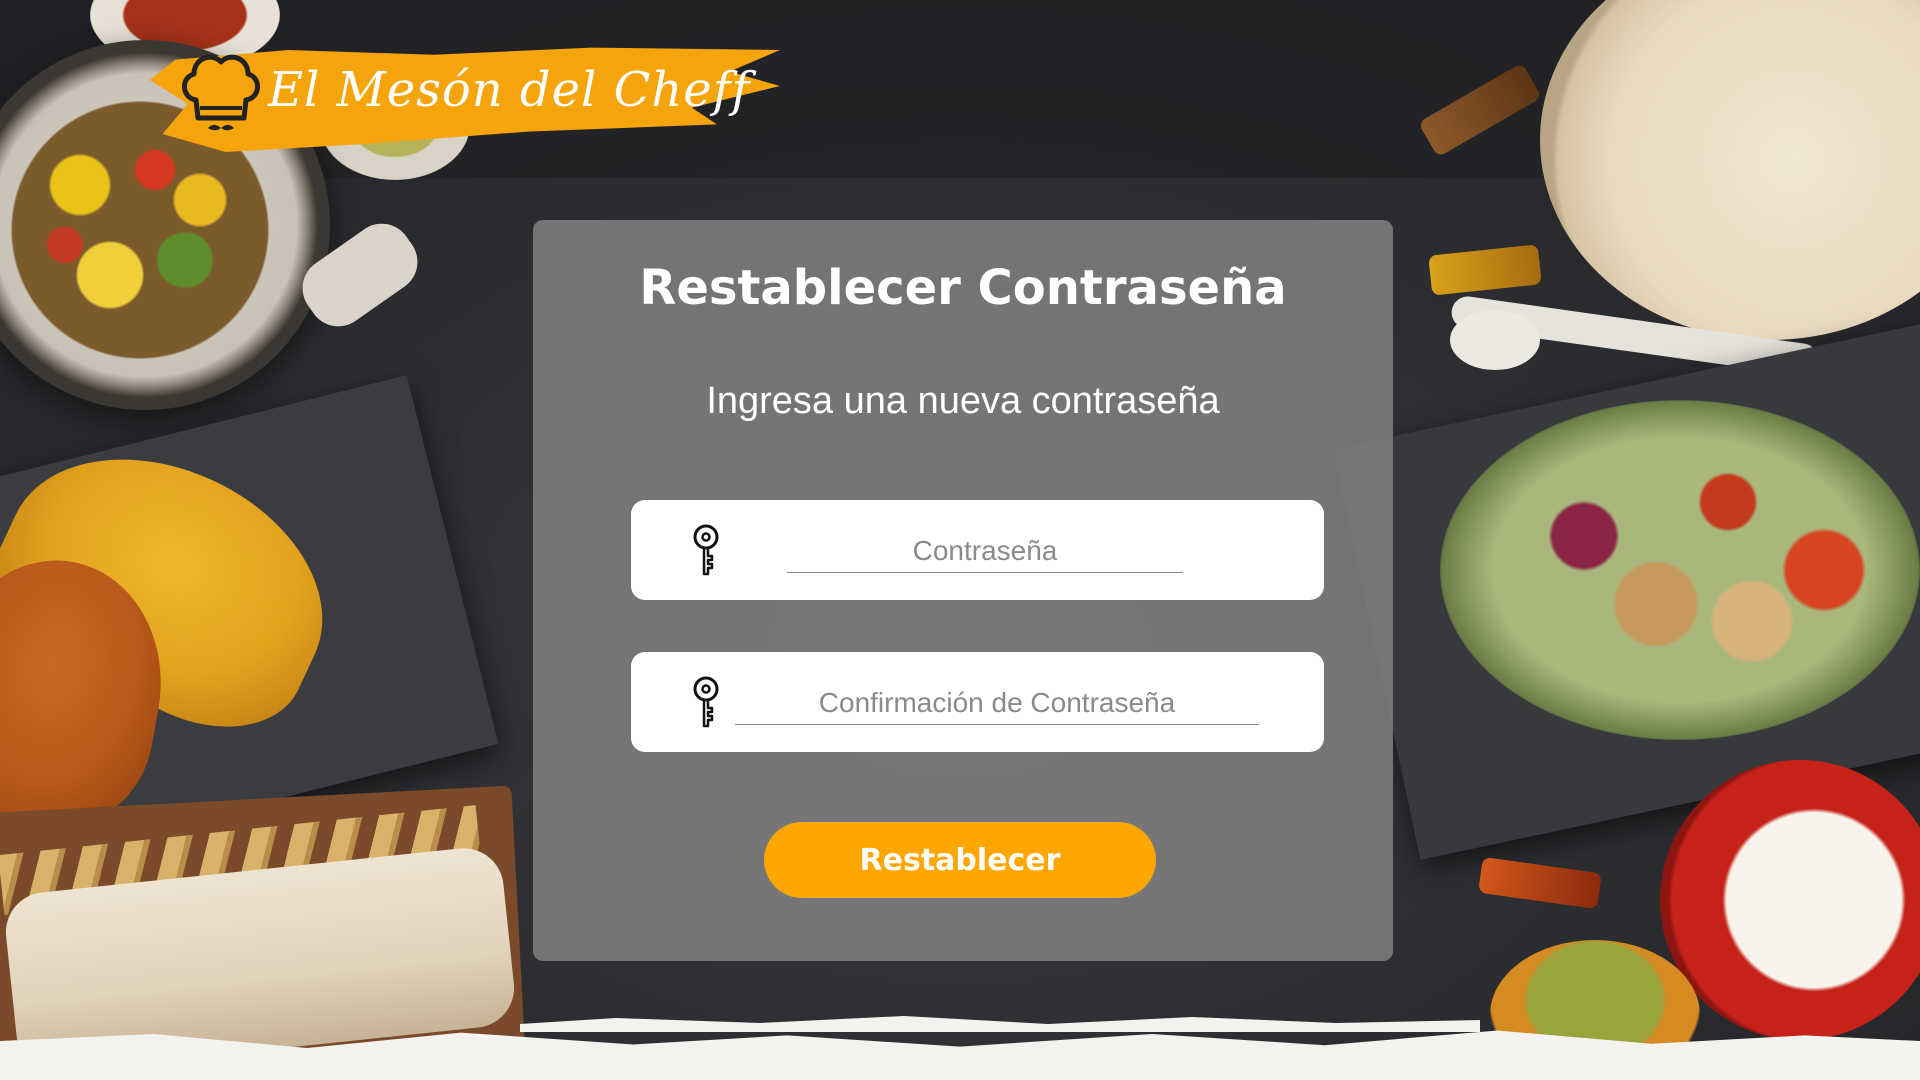 The height and width of the screenshot is (1080, 1920). I want to click on brand-logo-text: El Mesón del Cheff, so click(509, 90).